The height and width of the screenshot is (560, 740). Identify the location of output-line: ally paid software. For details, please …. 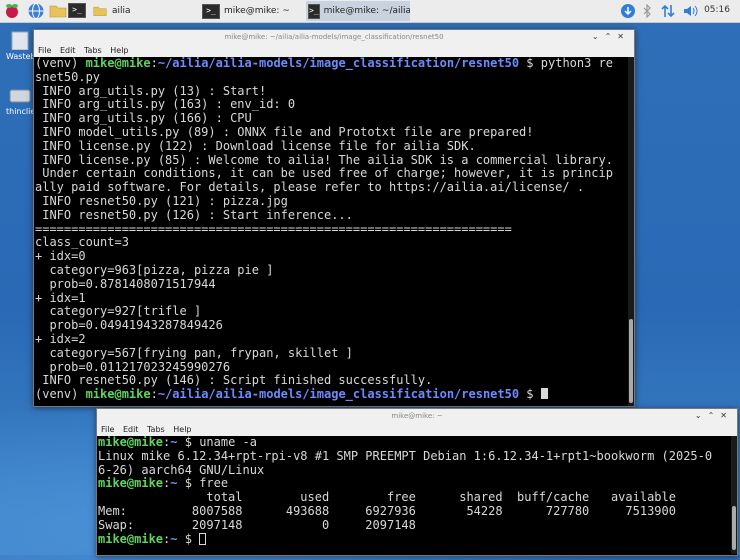
(310, 187).